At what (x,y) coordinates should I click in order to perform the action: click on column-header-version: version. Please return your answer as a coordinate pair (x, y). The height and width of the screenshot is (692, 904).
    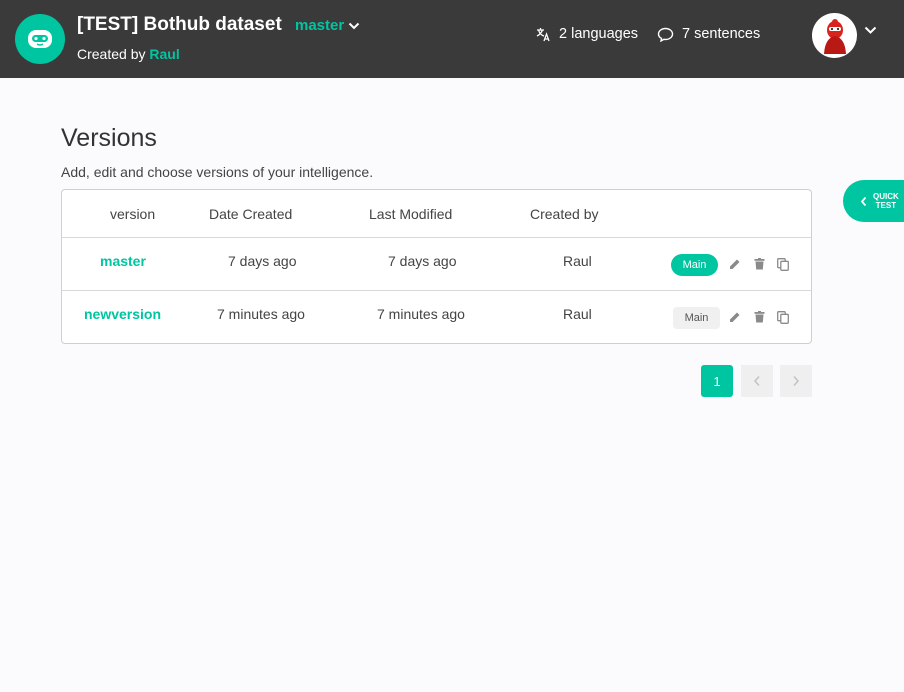
    Looking at the image, I should click on (132, 214).